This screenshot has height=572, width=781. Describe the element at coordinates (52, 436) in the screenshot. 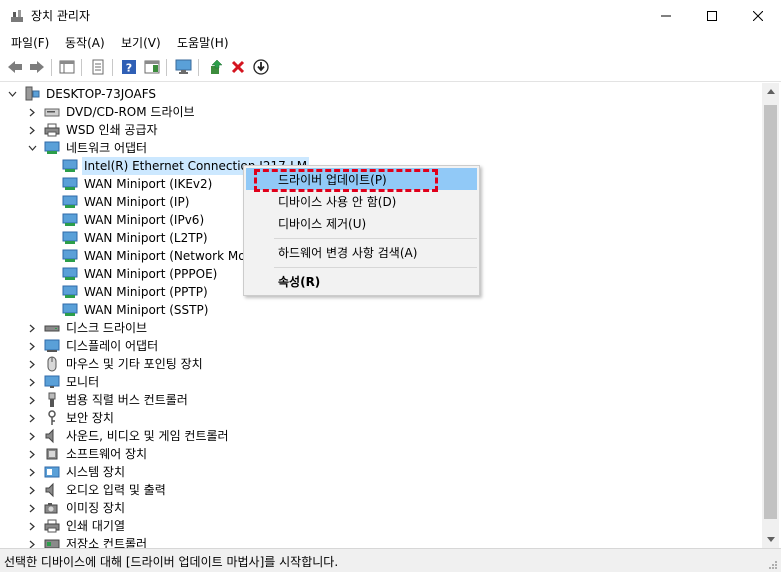

I see `speaker-icon` at that location.